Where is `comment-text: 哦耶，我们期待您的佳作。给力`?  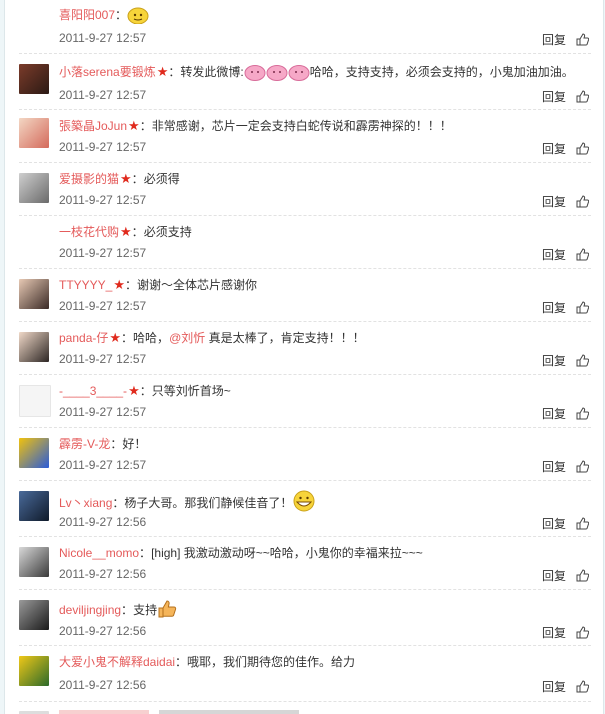 comment-text: 哦耶，我们期待您的佳作。给力 is located at coordinates (271, 662).